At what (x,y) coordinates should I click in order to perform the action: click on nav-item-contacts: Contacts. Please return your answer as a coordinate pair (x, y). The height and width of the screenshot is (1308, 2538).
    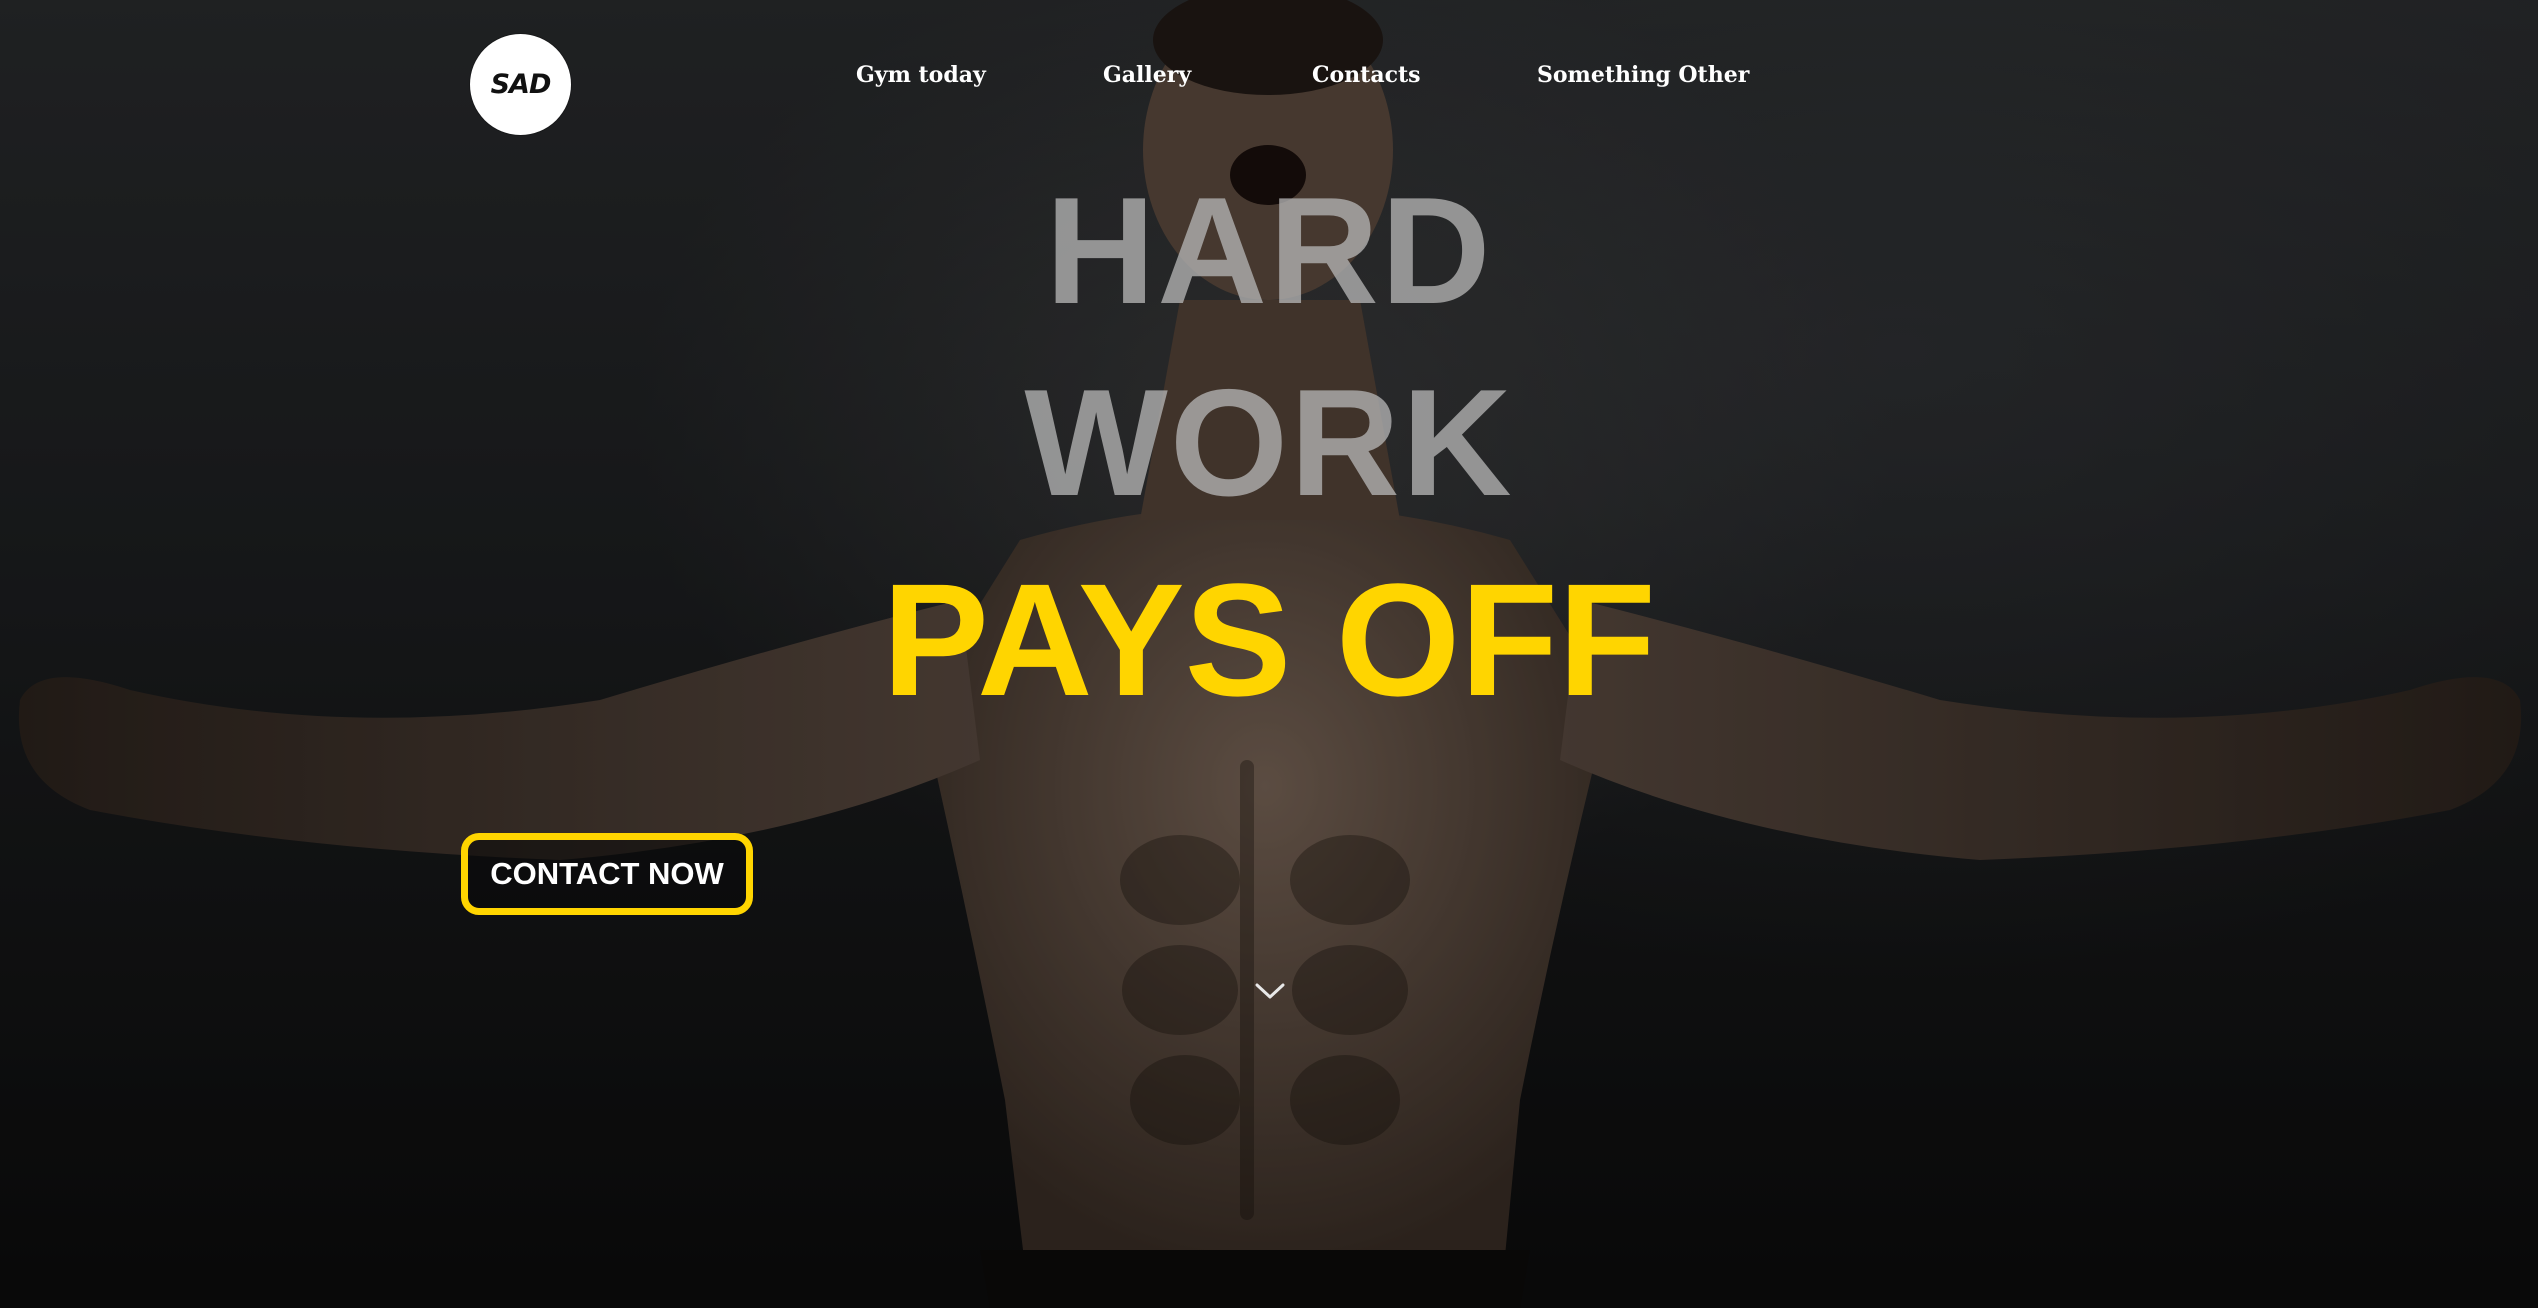
    Looking at the image, I should click on (1366, 75).